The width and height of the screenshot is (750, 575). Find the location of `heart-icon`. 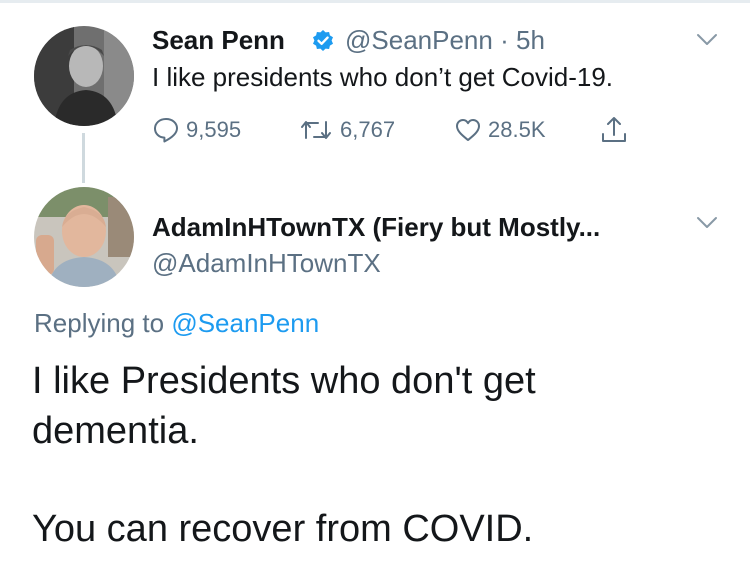

heart-icon is located at coordinates (468, 130).